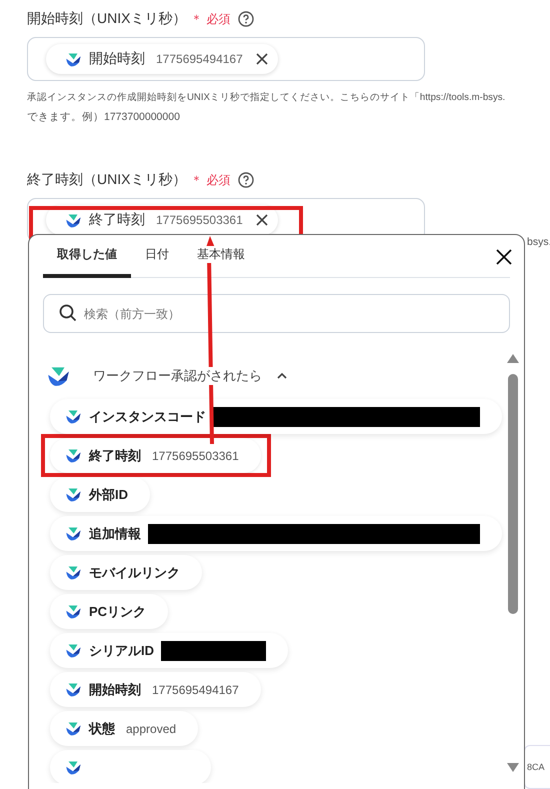 The width and height of the screenshot is (550, 789). What do you see at coordinates (504, 257) in the screenshot?
I see `close-icon` at bounding box center [504, 257].